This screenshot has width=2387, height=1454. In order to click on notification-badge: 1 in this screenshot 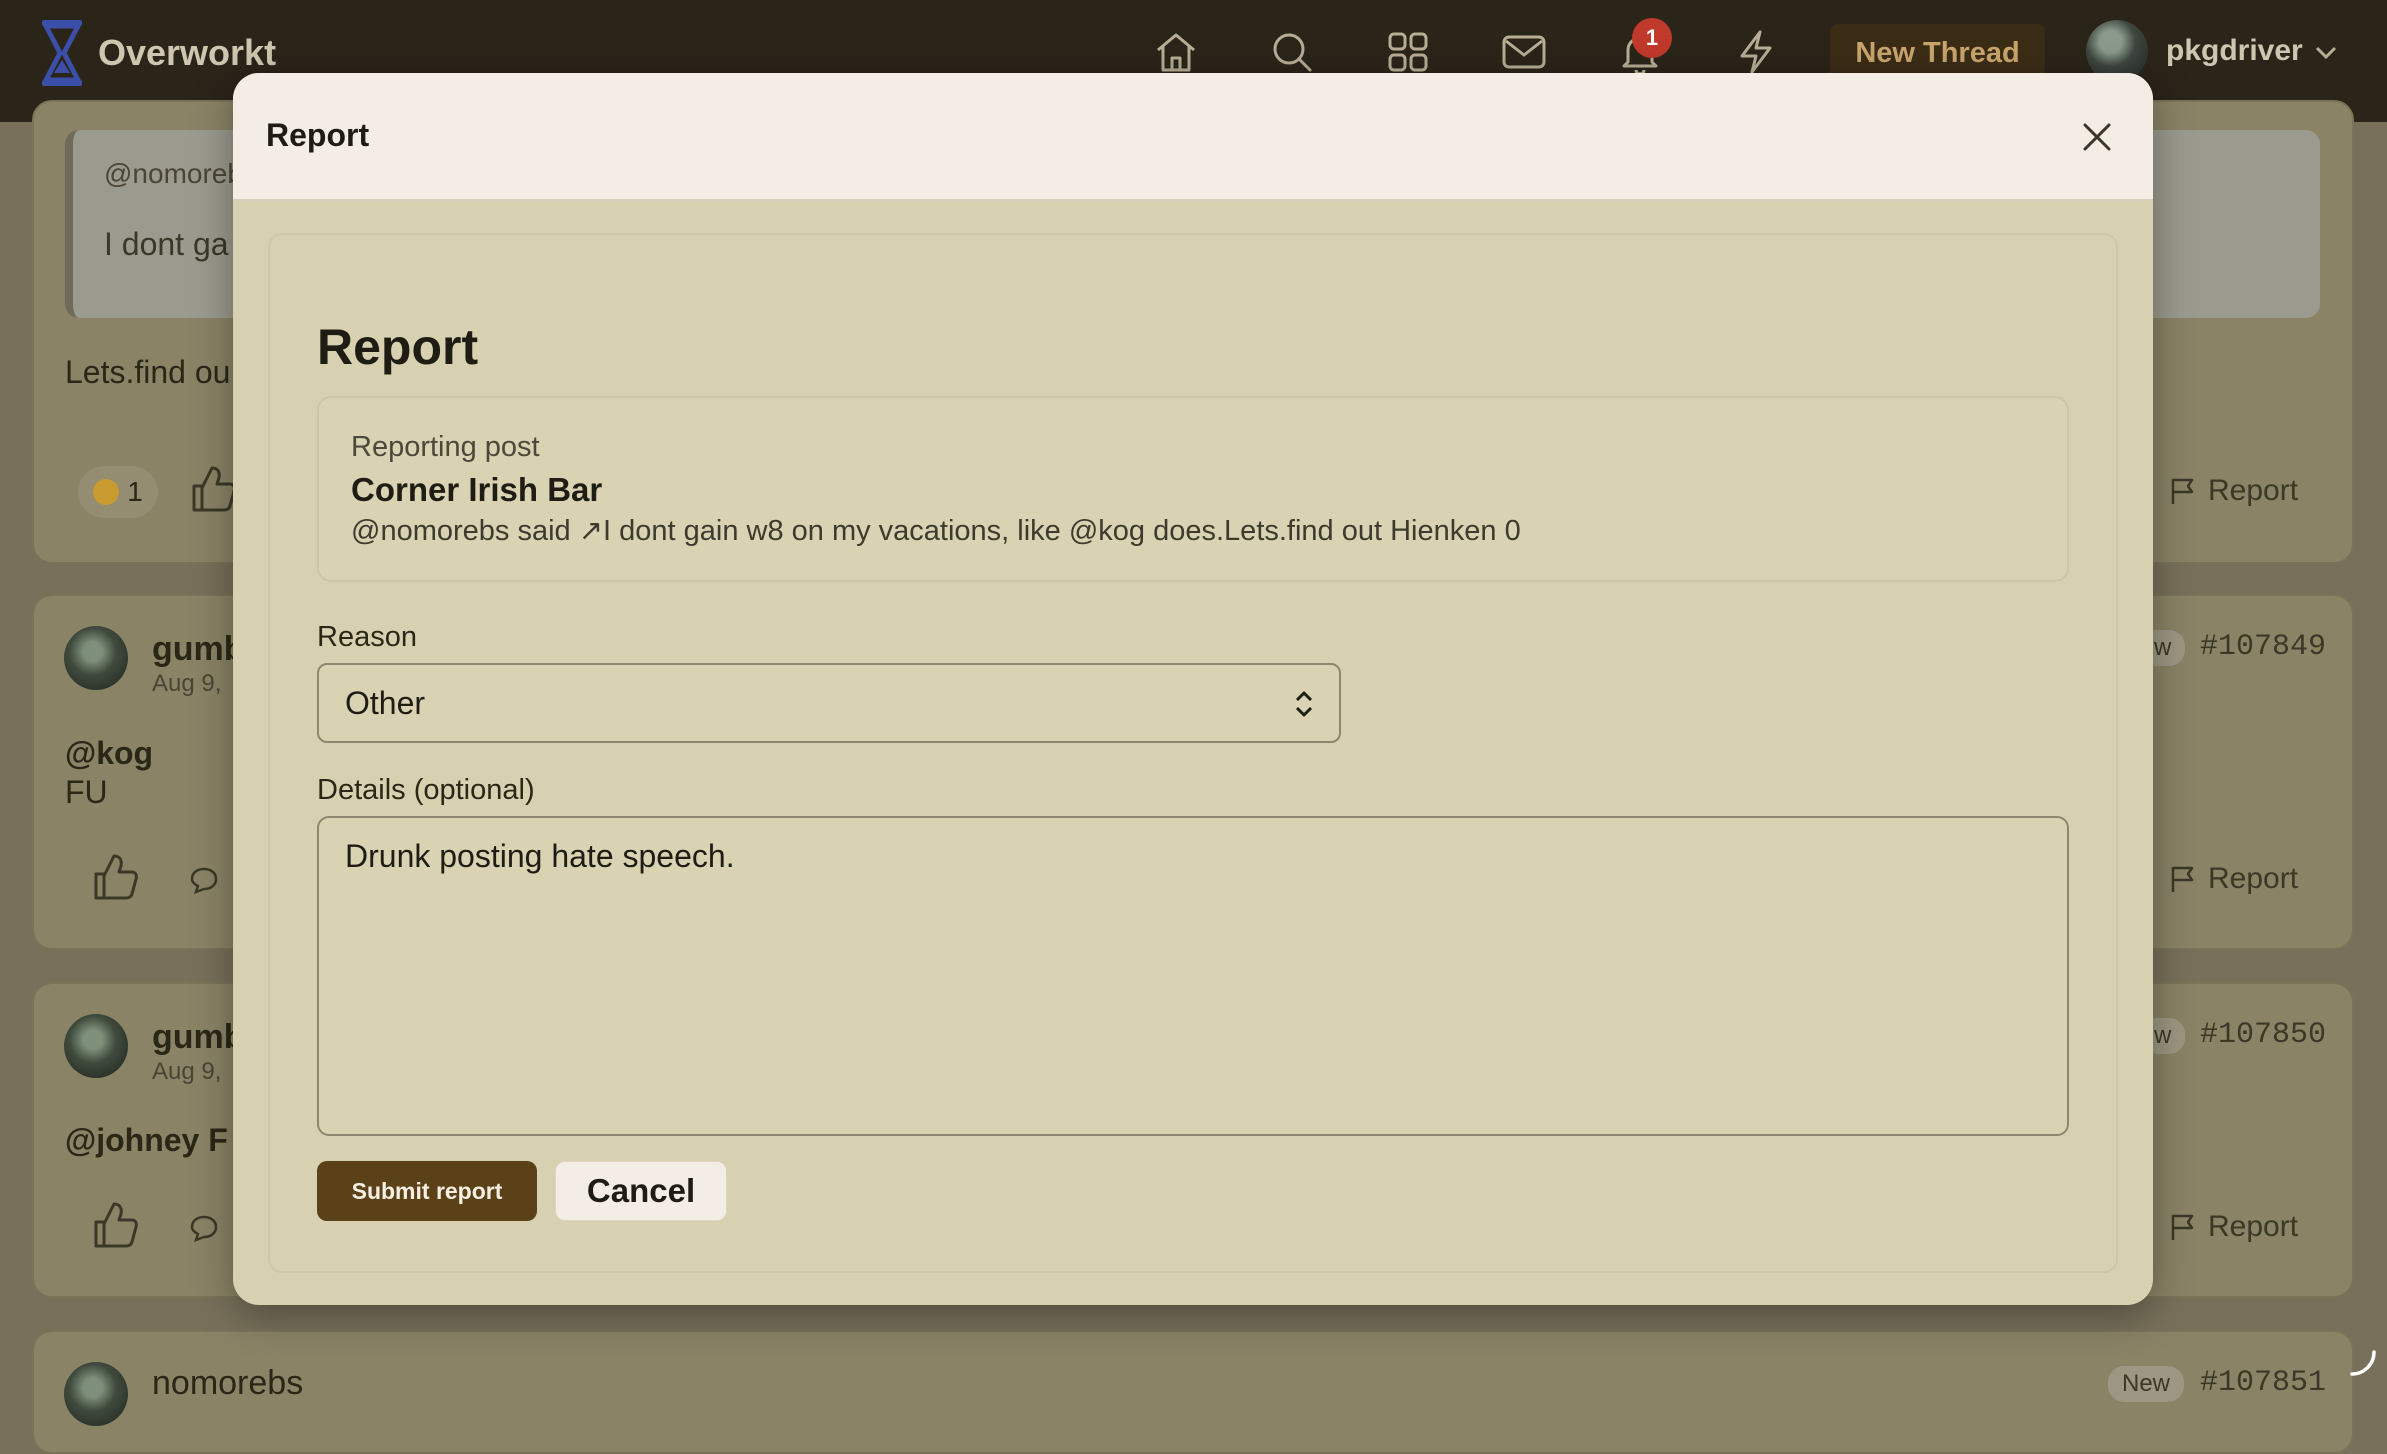, I will do `click(1652, 38)`.